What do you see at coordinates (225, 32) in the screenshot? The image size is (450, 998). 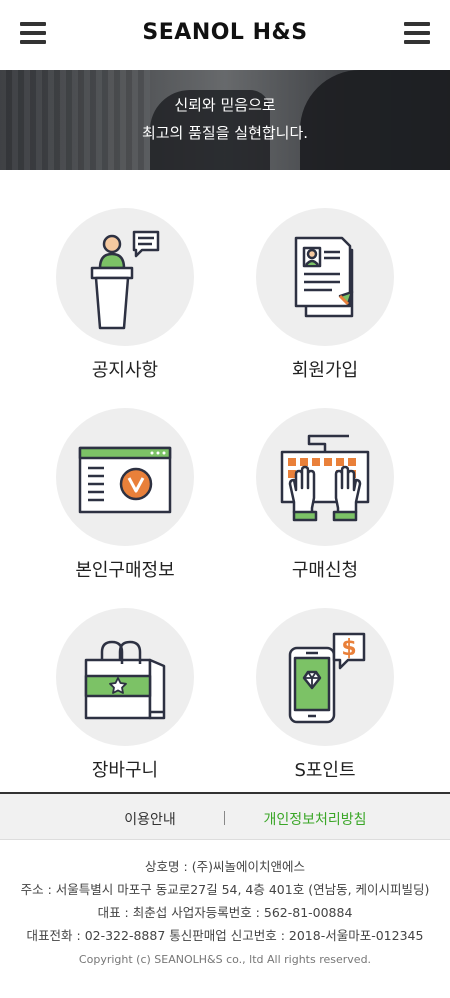 I see `brand-logo: SEANOL H&S` at bounding box center [225, 32].